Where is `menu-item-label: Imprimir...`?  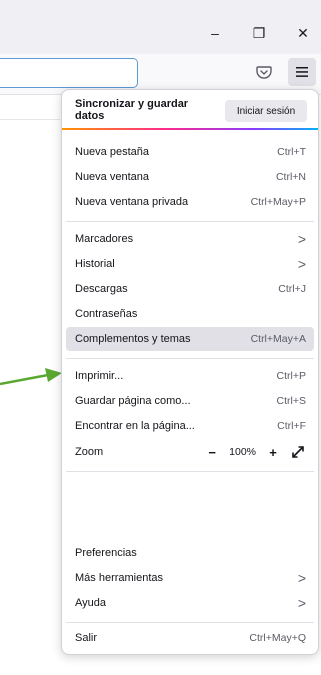
menu-item-label: Imprimir... is located at coordinates (99, 376).